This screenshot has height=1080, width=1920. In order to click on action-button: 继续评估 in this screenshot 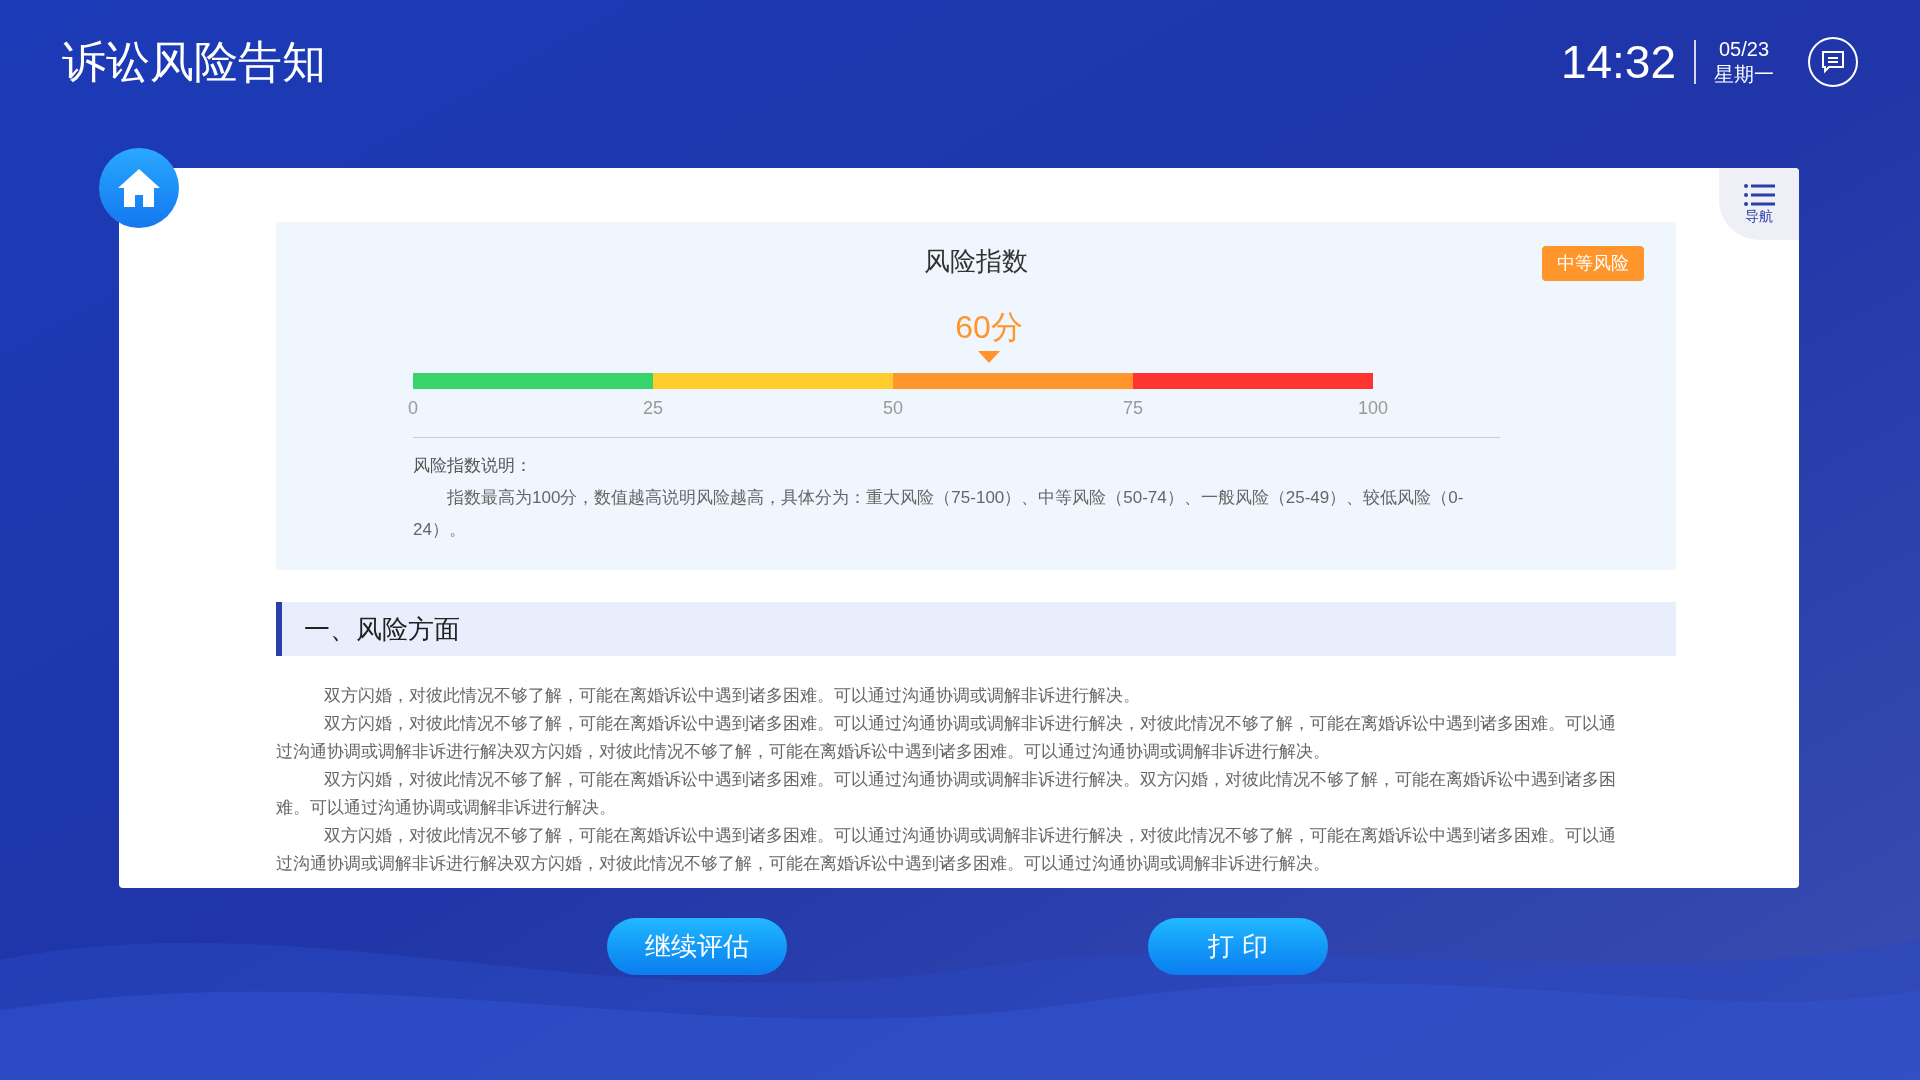, I will do `click(697, 946)`.